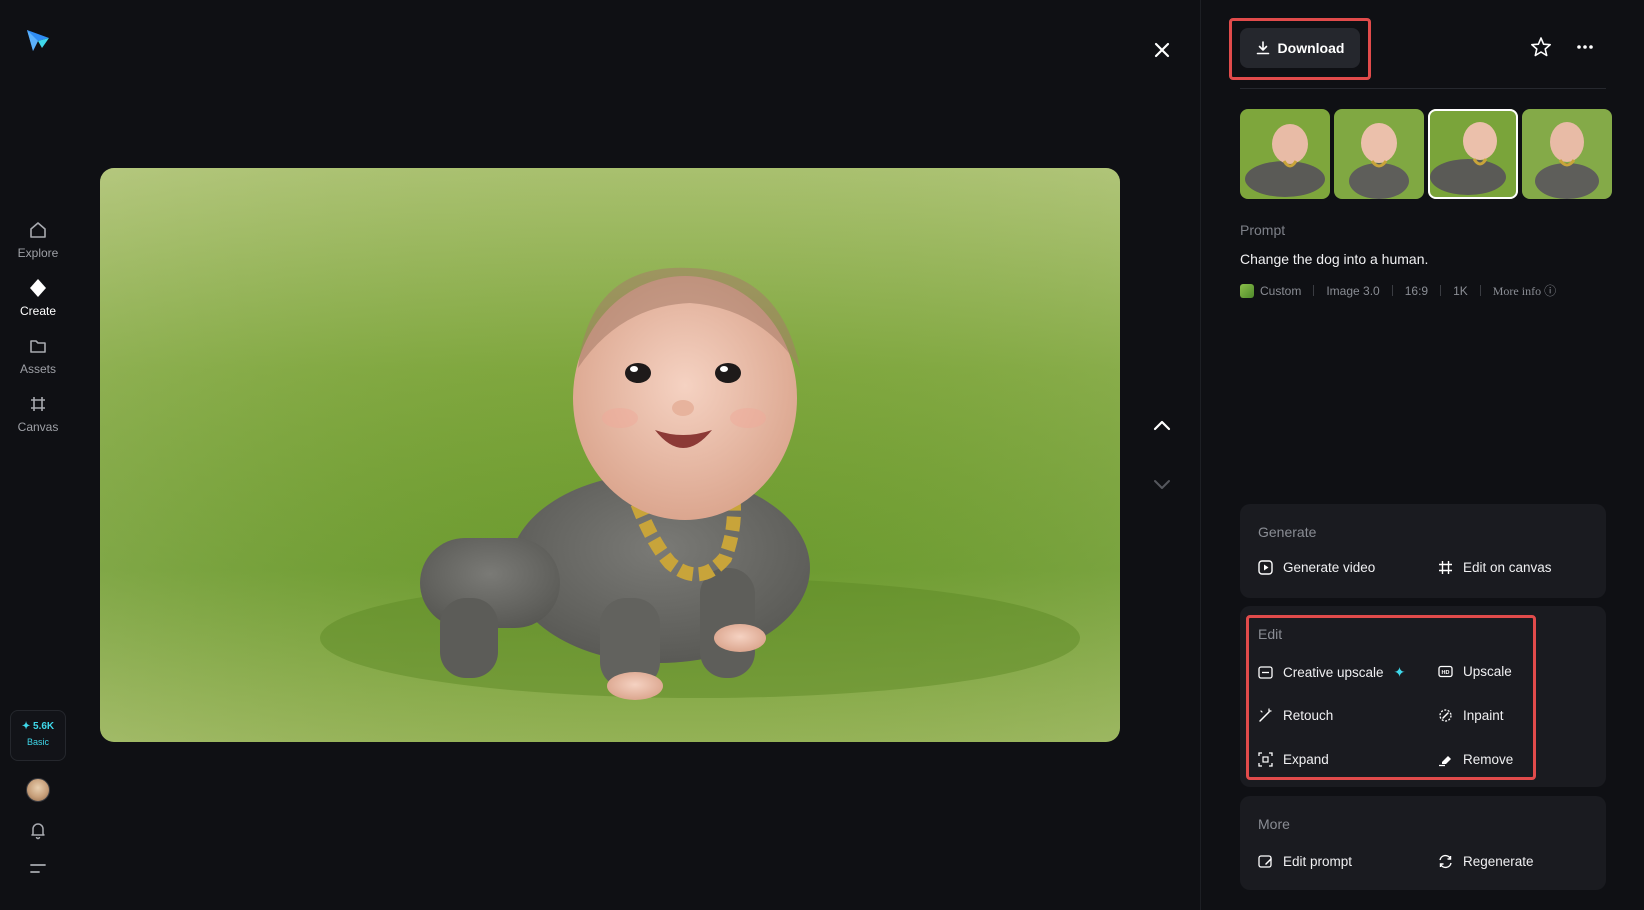  Describe the element at coordinates (37, 369) in the screenshot. I see `sidebar-item-label: Assets` at that location.